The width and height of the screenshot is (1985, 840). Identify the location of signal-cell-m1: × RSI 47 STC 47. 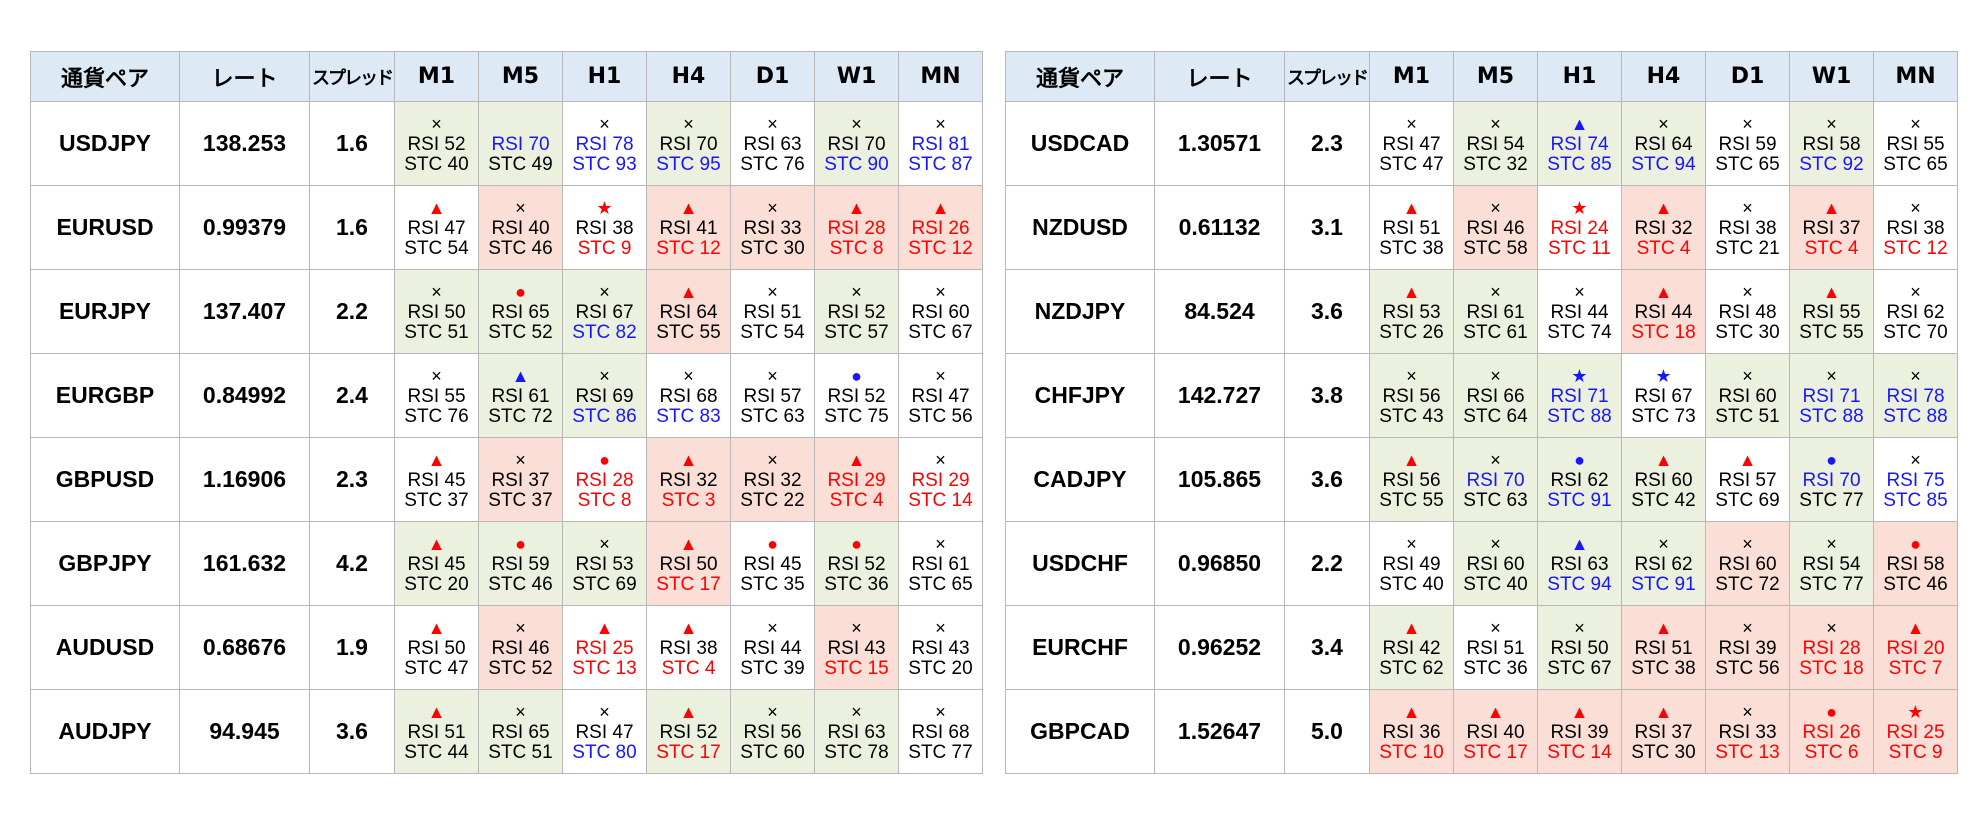
(1411, 143).